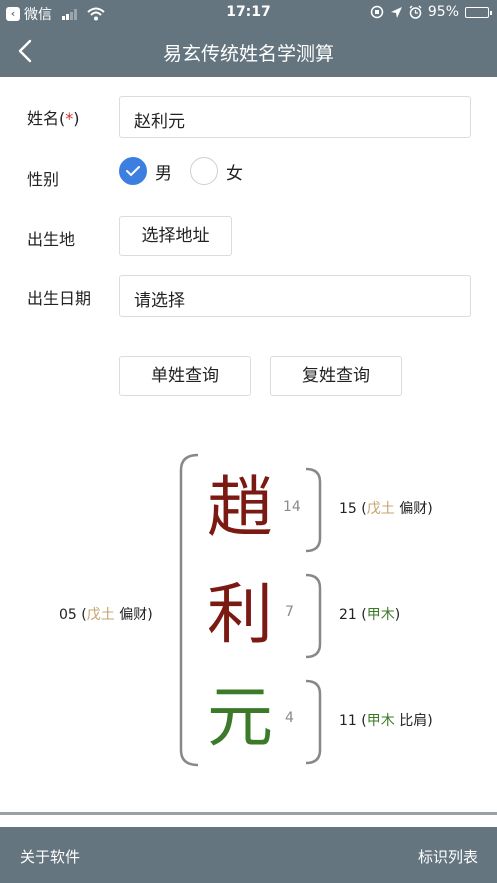 This screenshot has width=497, height=883. I want to click on stroke-count-3: 4, so click(289, 718).